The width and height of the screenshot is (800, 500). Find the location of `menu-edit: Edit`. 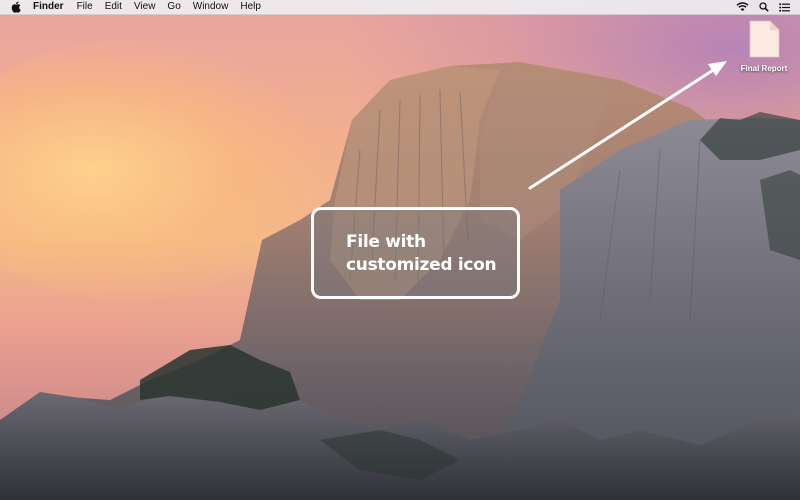

menu-edit: Edit is located at coordinates (113, 7).